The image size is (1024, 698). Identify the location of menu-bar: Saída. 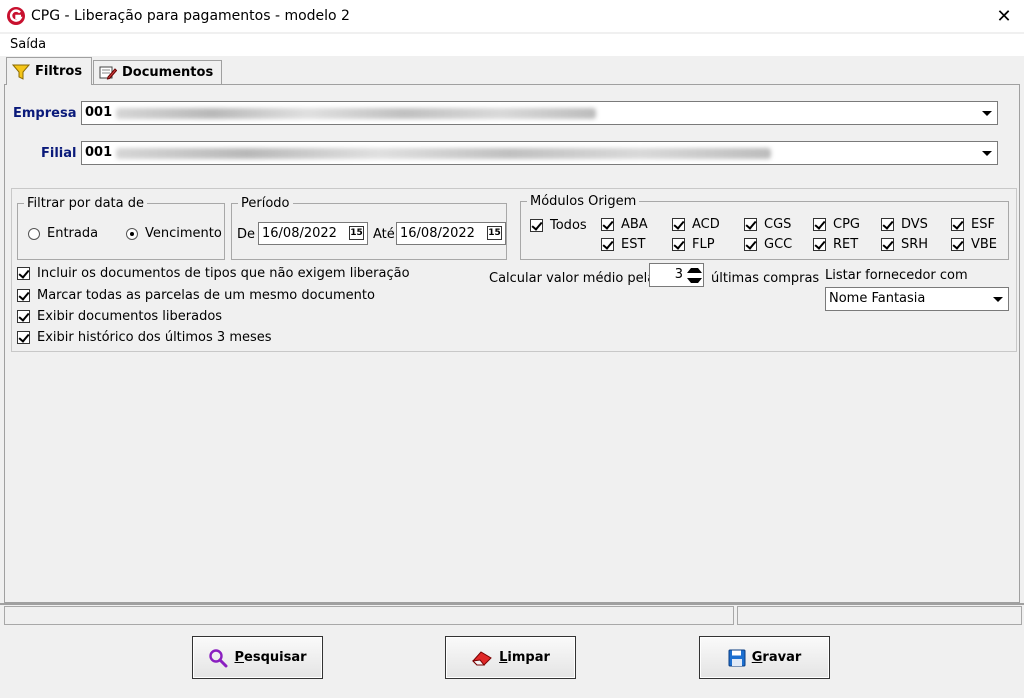
(512, 45).